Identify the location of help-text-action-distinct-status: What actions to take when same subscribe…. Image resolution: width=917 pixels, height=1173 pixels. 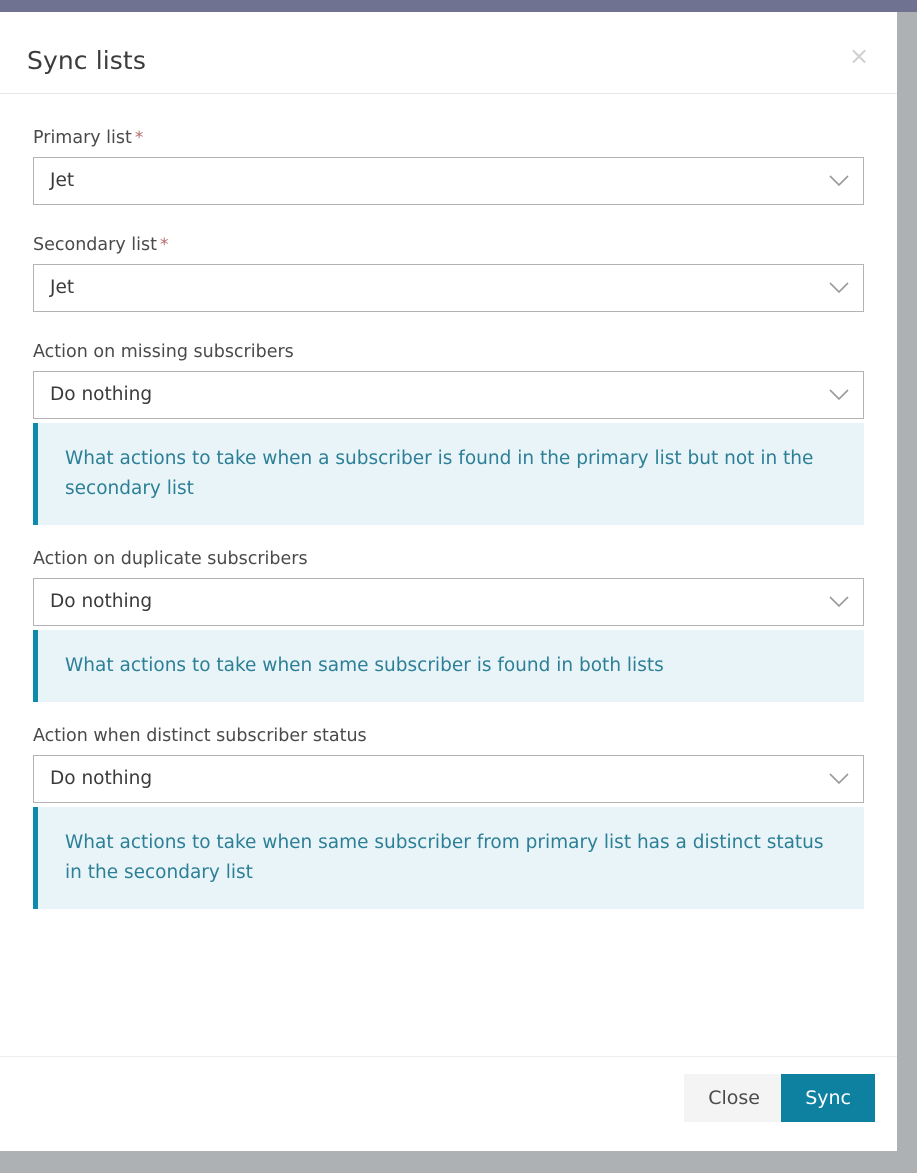
(448, 858).